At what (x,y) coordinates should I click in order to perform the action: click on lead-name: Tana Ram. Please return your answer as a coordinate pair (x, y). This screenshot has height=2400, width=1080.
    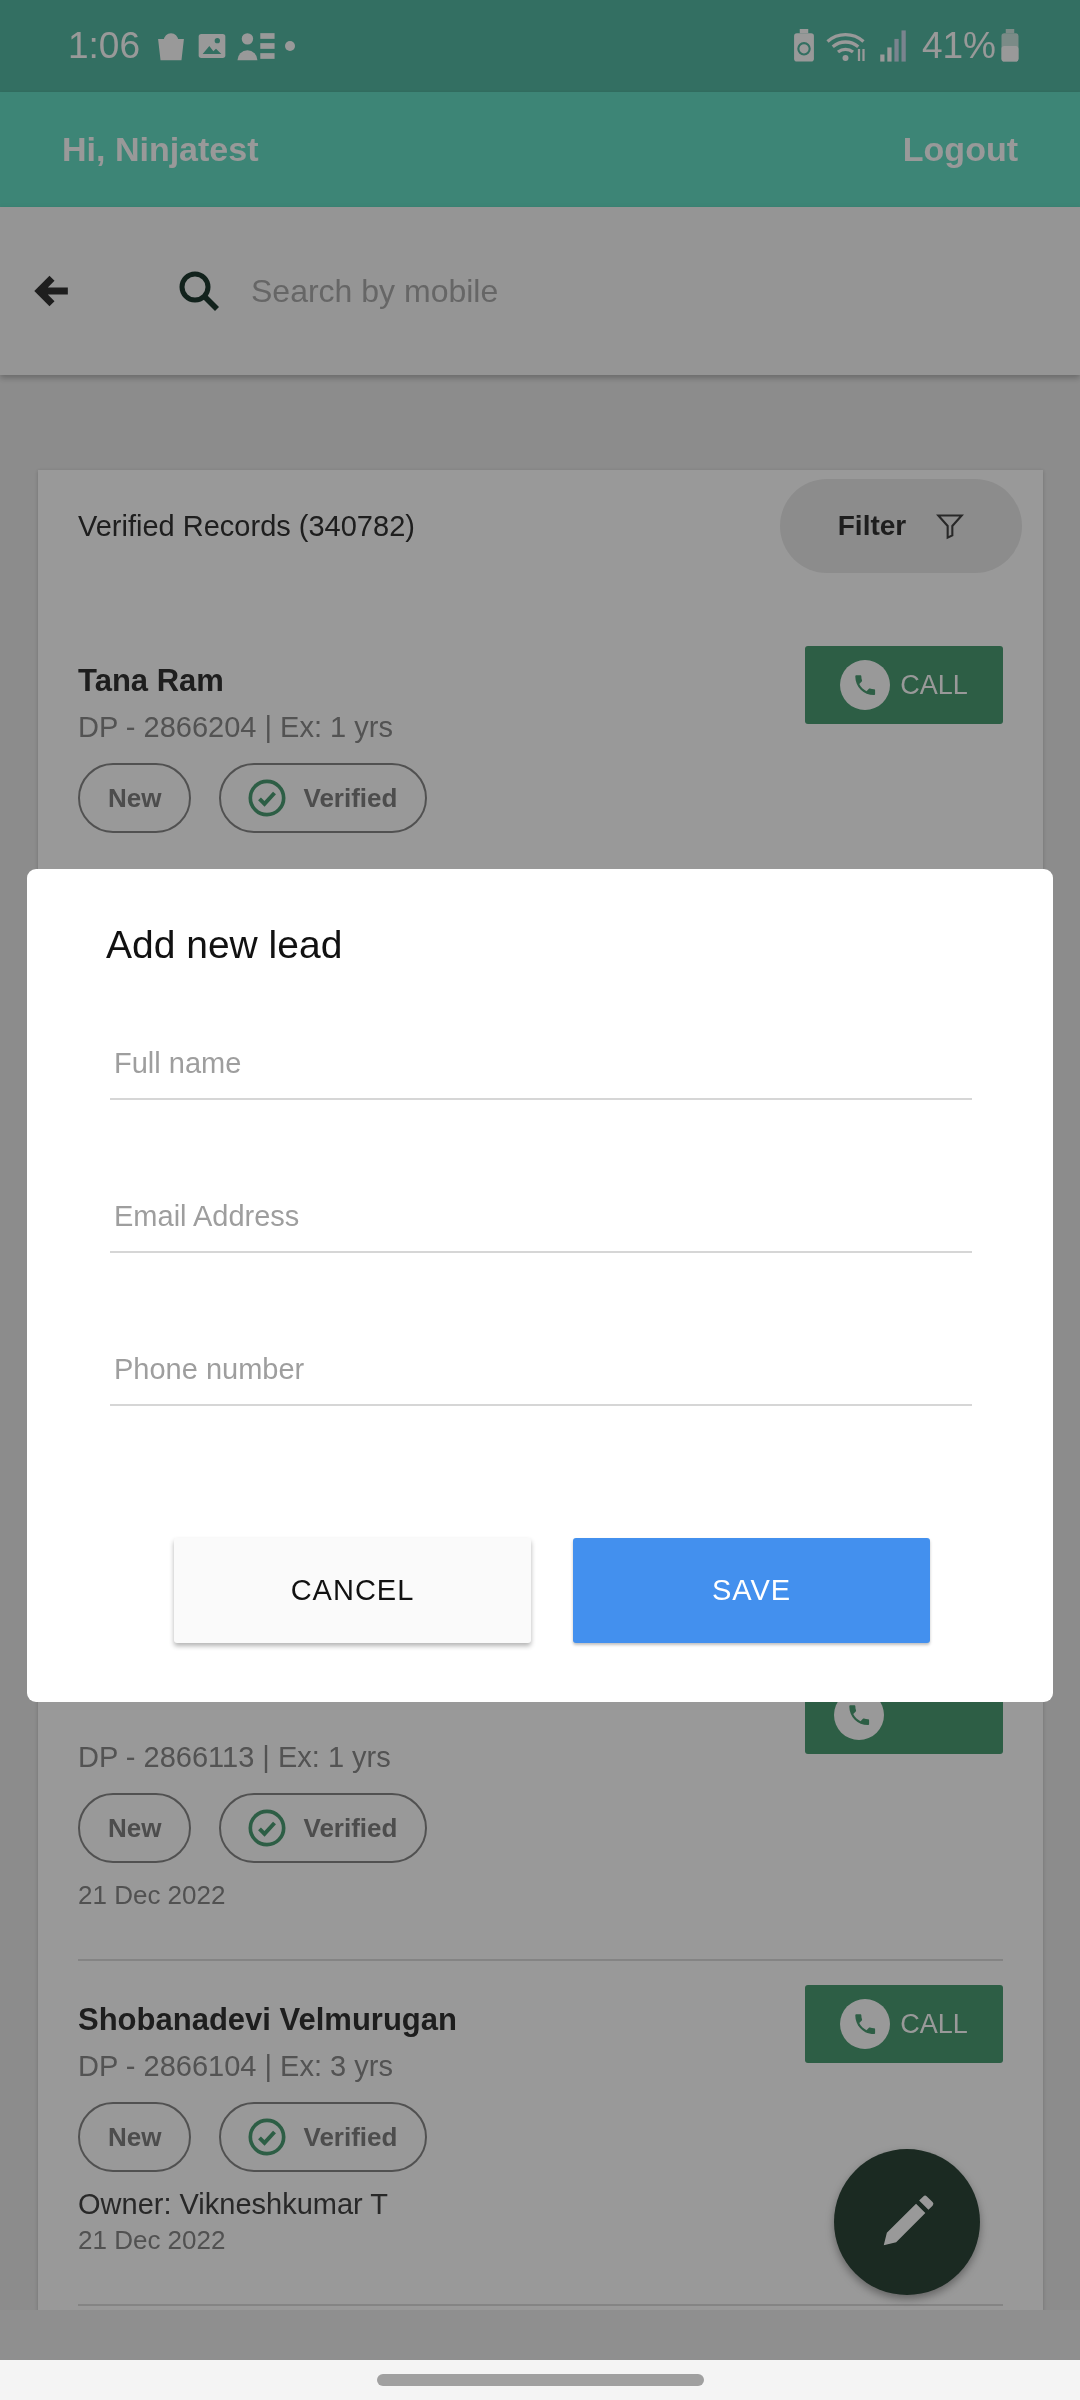
    Looking at the image, I should click on (151, 681).